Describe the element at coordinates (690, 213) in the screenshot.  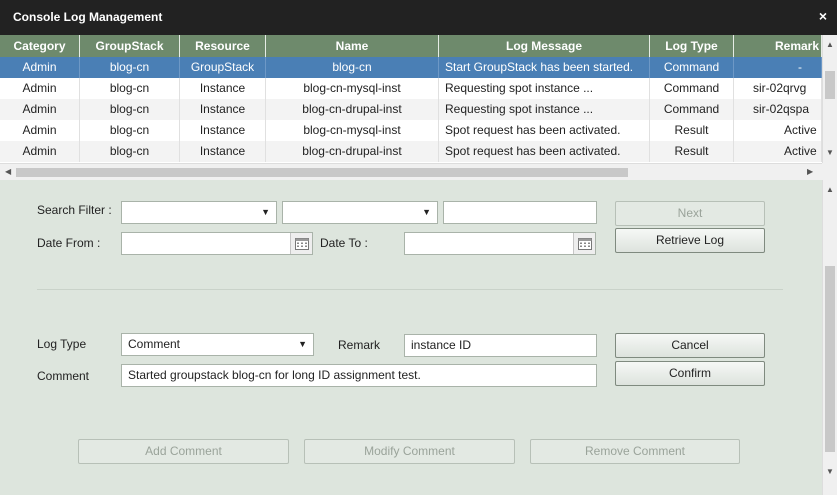
I see `next-button: Next` at that location.